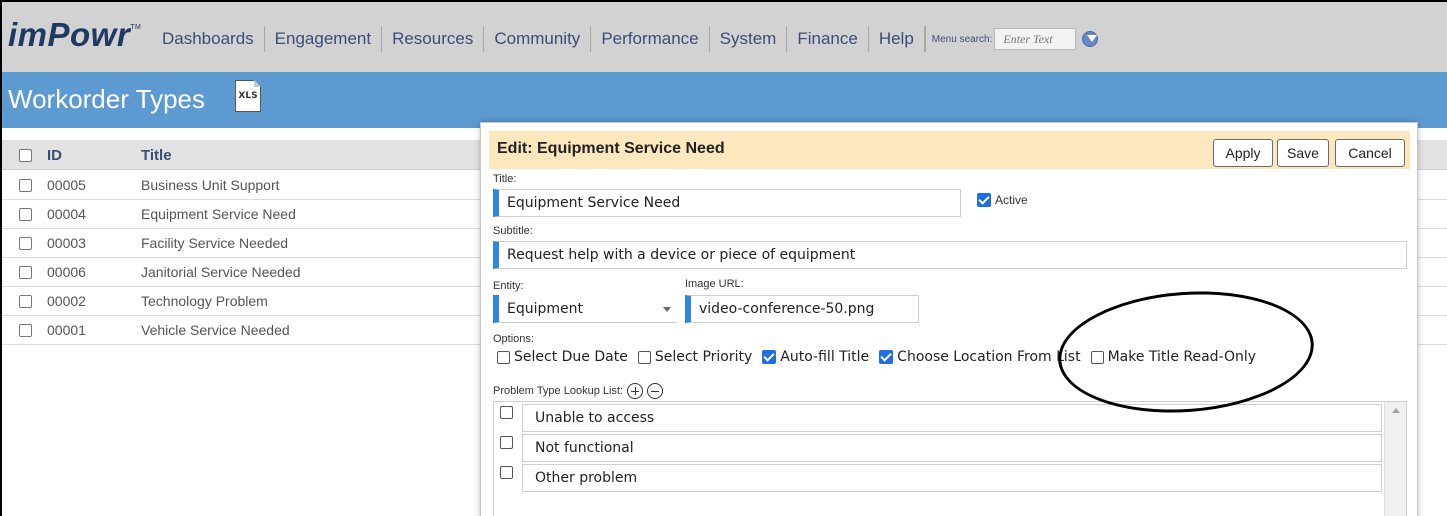 This screenshot has width=1447, height=516. What do you see at coordinates (221, 272) in the screenshot?
I see `row-title: Janitorial Service Needed` at bounding box center [221, 272].